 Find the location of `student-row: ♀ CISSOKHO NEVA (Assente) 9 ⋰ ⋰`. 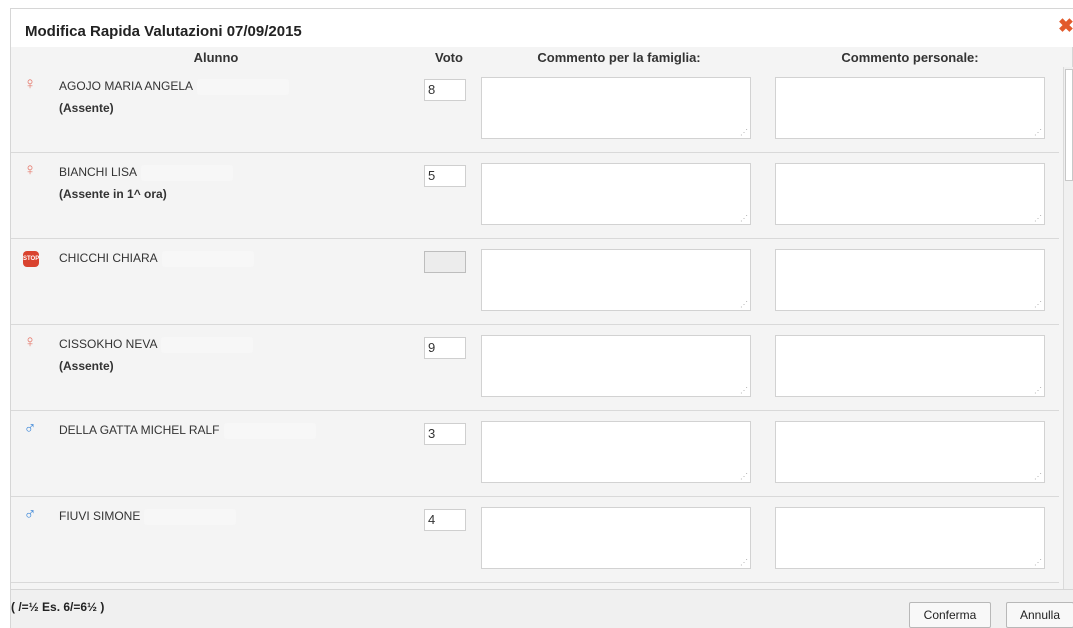

student-row: ♀ CISSOKHO NEVA (Assente) 9 ⋰ ⋰ is located at coordinates (535, 368).